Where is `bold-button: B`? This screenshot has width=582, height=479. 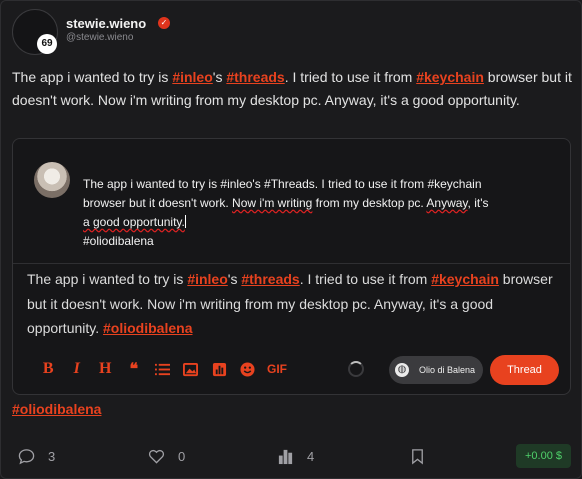 bold-button: B is located at coordinates (48, 369).